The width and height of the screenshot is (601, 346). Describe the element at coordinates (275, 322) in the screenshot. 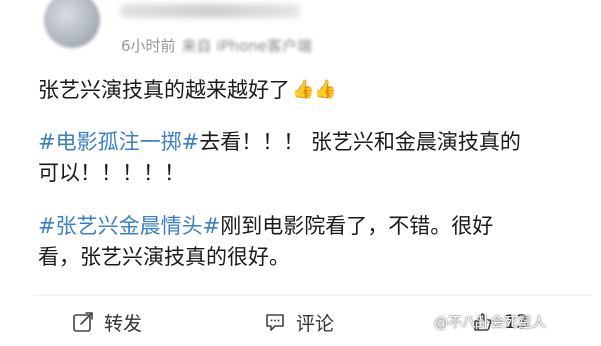

I see `comment-icon` at that location.